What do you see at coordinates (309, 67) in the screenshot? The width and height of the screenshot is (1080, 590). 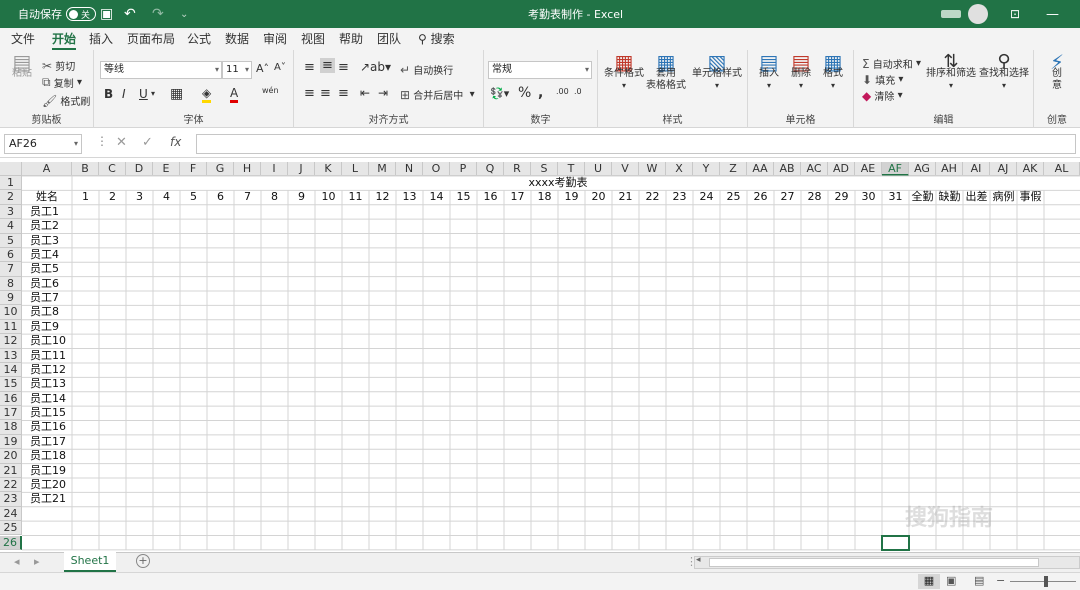 I see `align-top-icon: ≡` at bounding box center [309, 67].